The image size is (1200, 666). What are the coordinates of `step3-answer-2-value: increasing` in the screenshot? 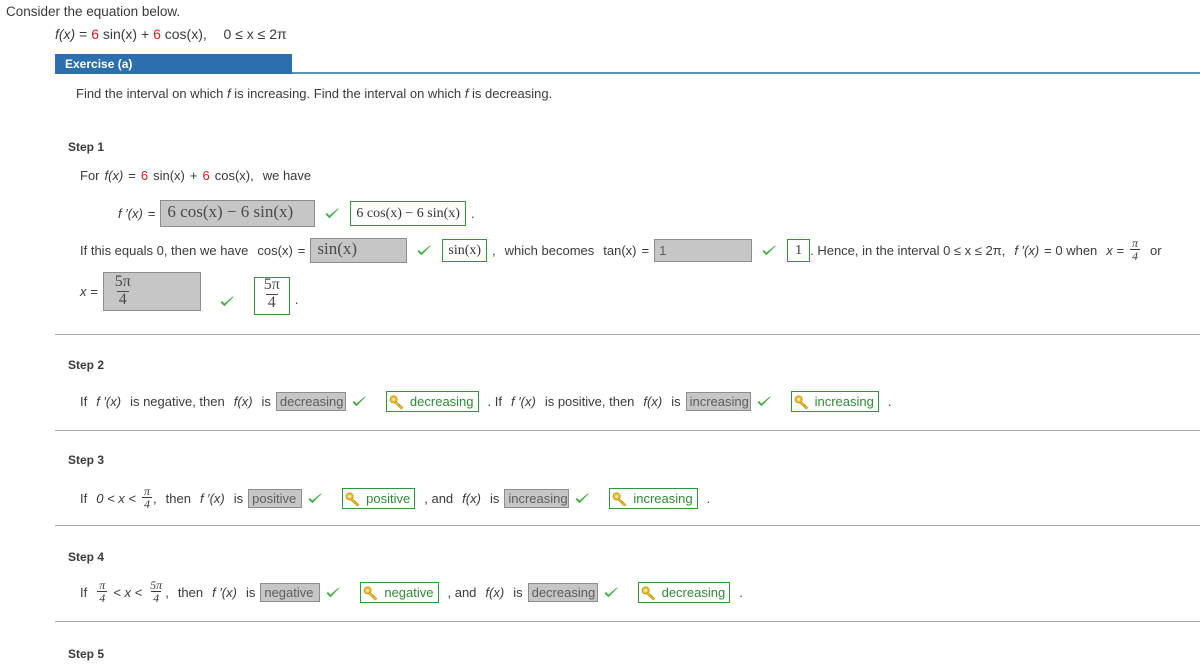 It's located at (538, 499).